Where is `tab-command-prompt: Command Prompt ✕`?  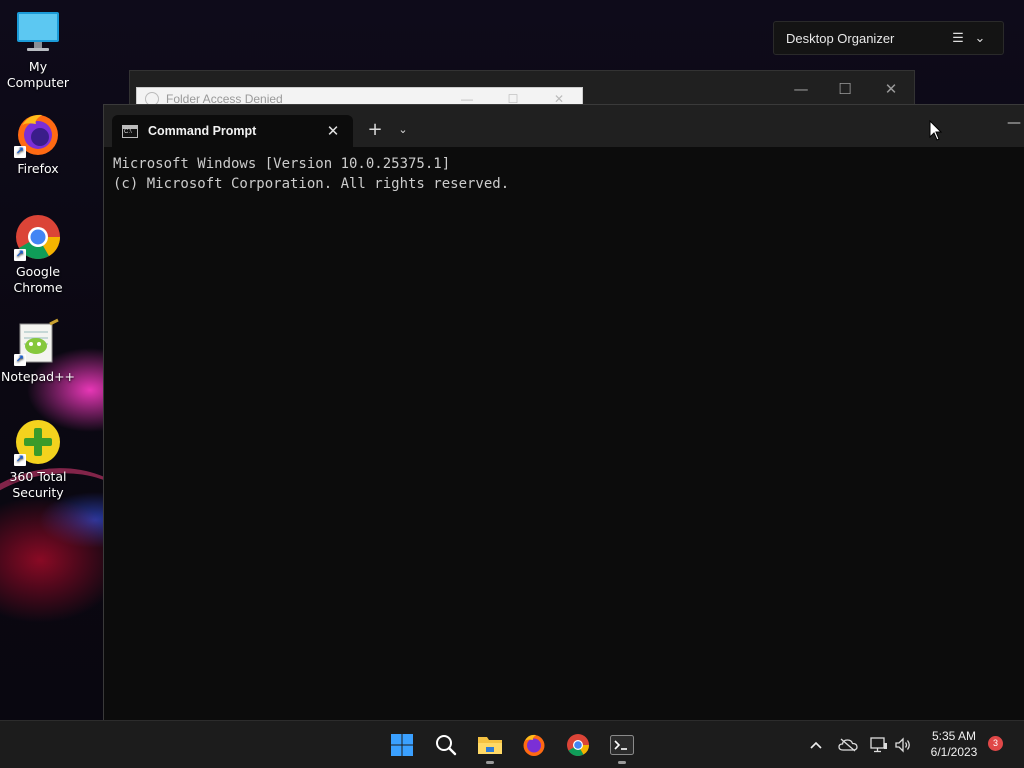
tab-command-prompt: Command Prompt ✕ is located at coordinates (232, 131).